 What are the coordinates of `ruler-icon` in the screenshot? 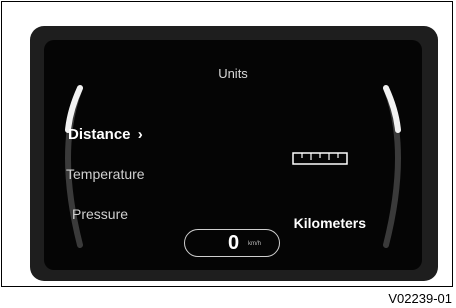 It's located at (320, 158).